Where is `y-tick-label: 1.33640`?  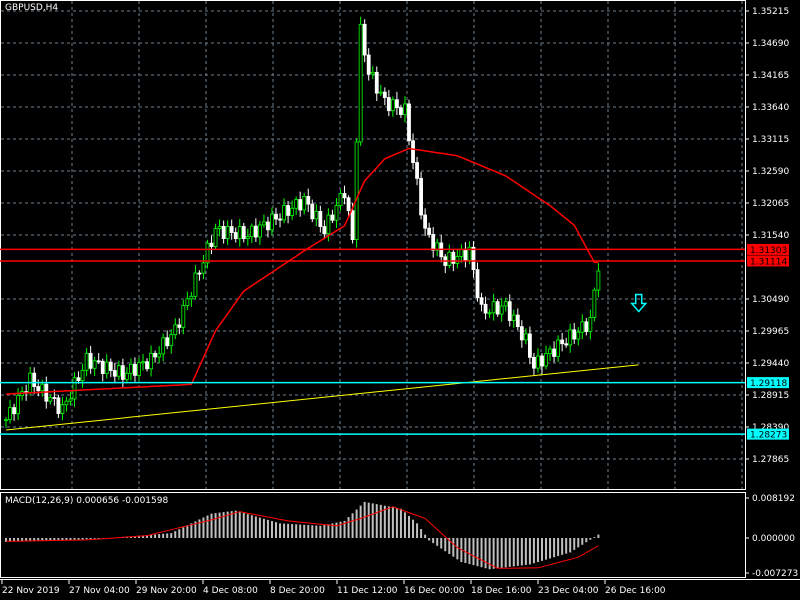 y-tick-label: 1.33640 is located at coordinates (770, 108).